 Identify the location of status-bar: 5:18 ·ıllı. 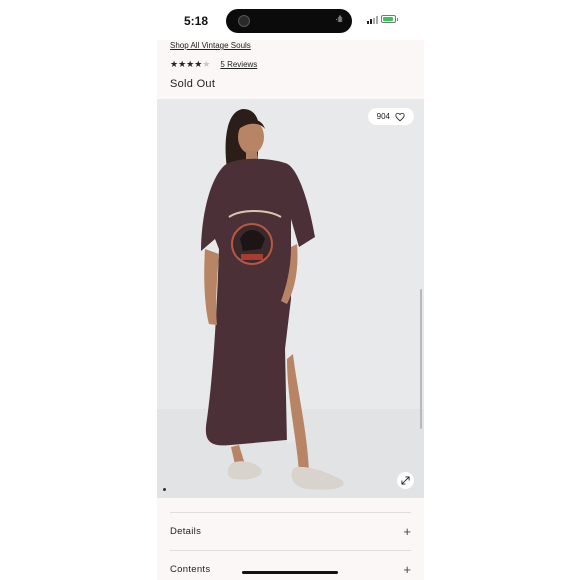
(290, 20).